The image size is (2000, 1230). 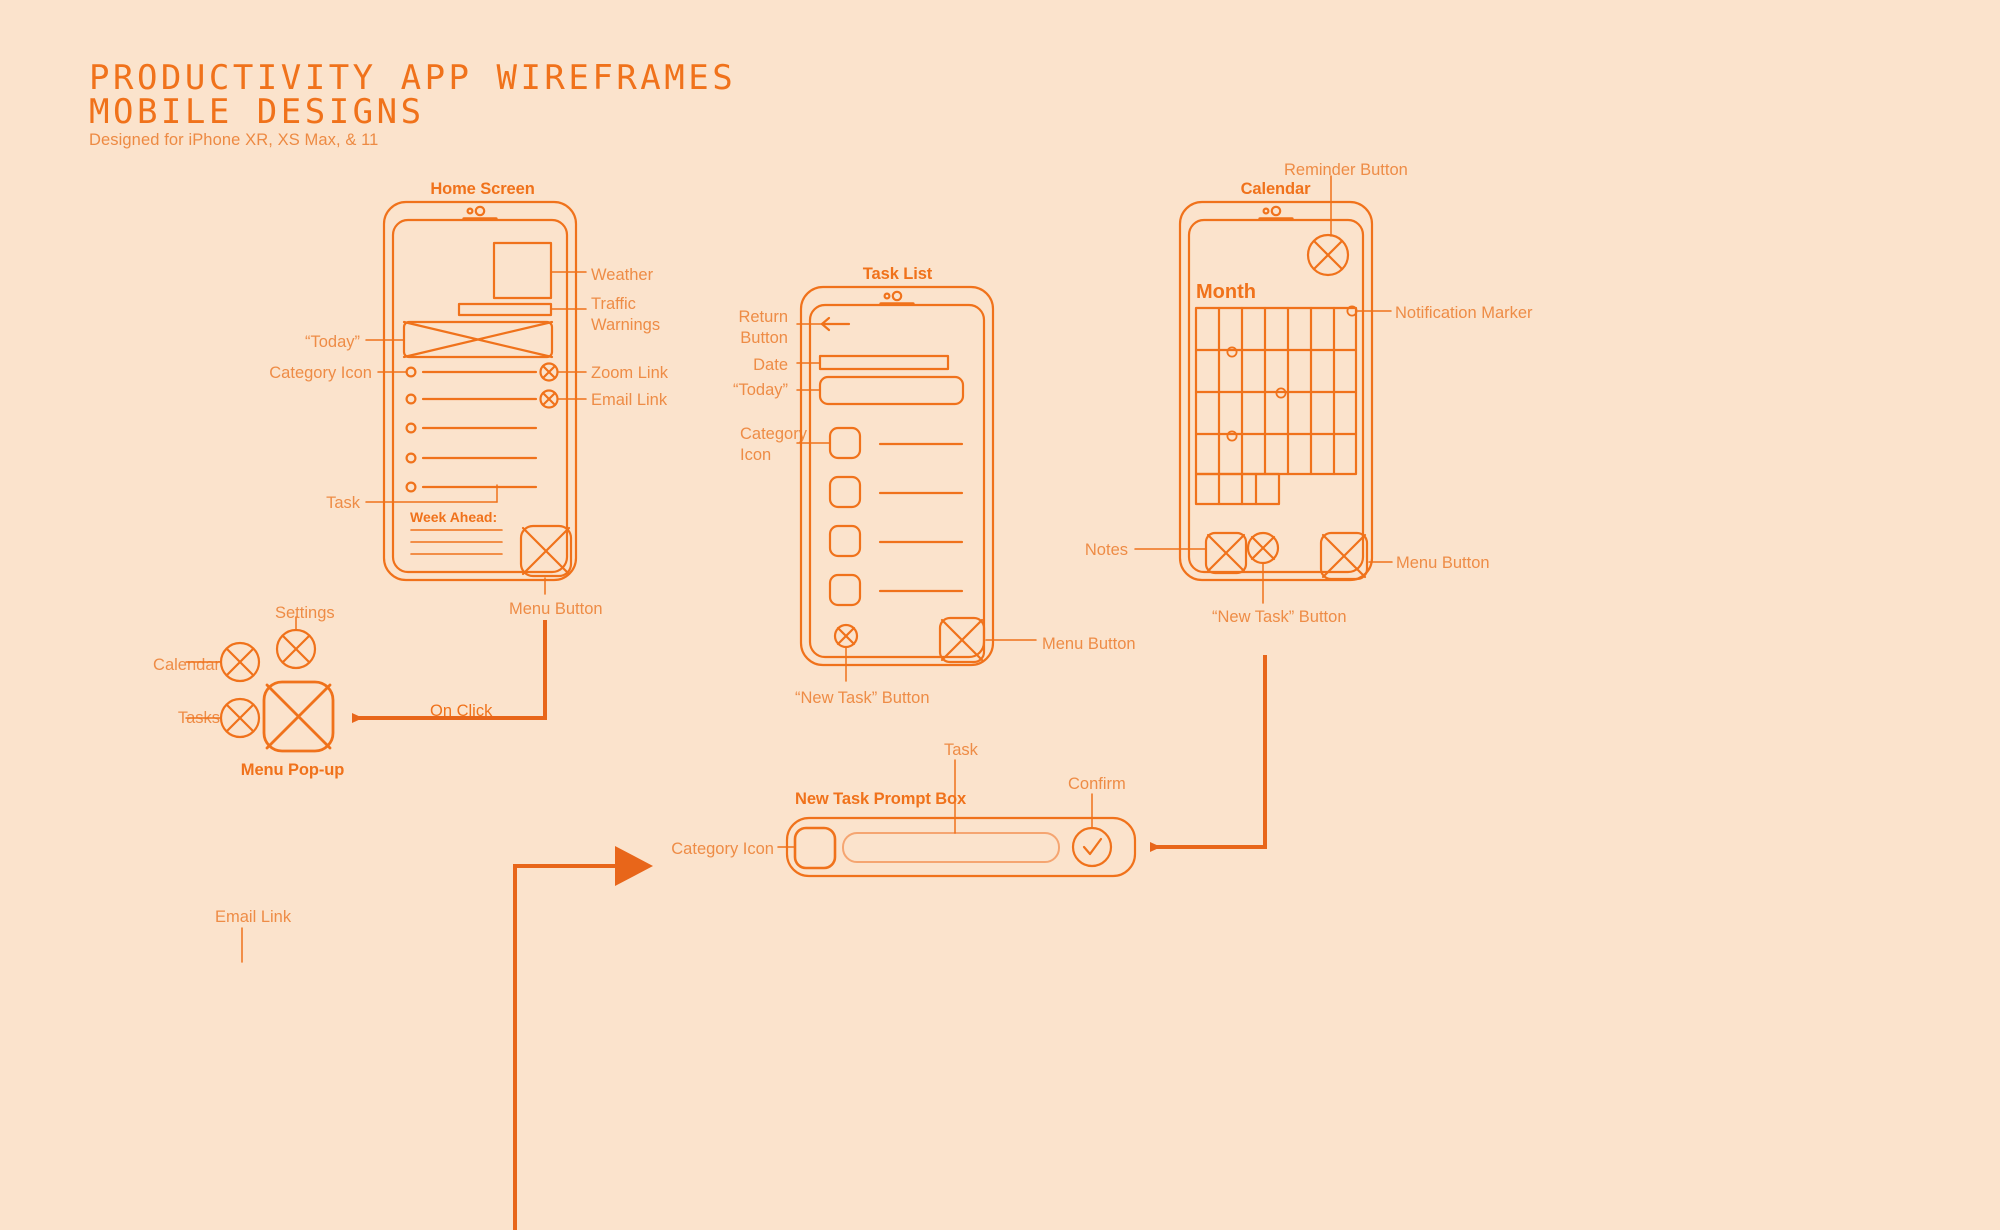 I want to click on menu-popup-settings-icon, so click(x=296, y=649).